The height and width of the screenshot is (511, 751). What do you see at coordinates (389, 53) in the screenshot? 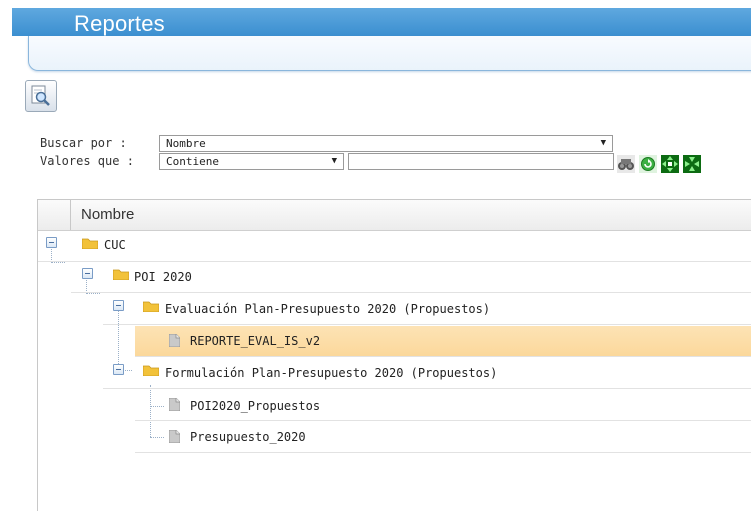
I see `header-panel` at bounding box center [389, 53].